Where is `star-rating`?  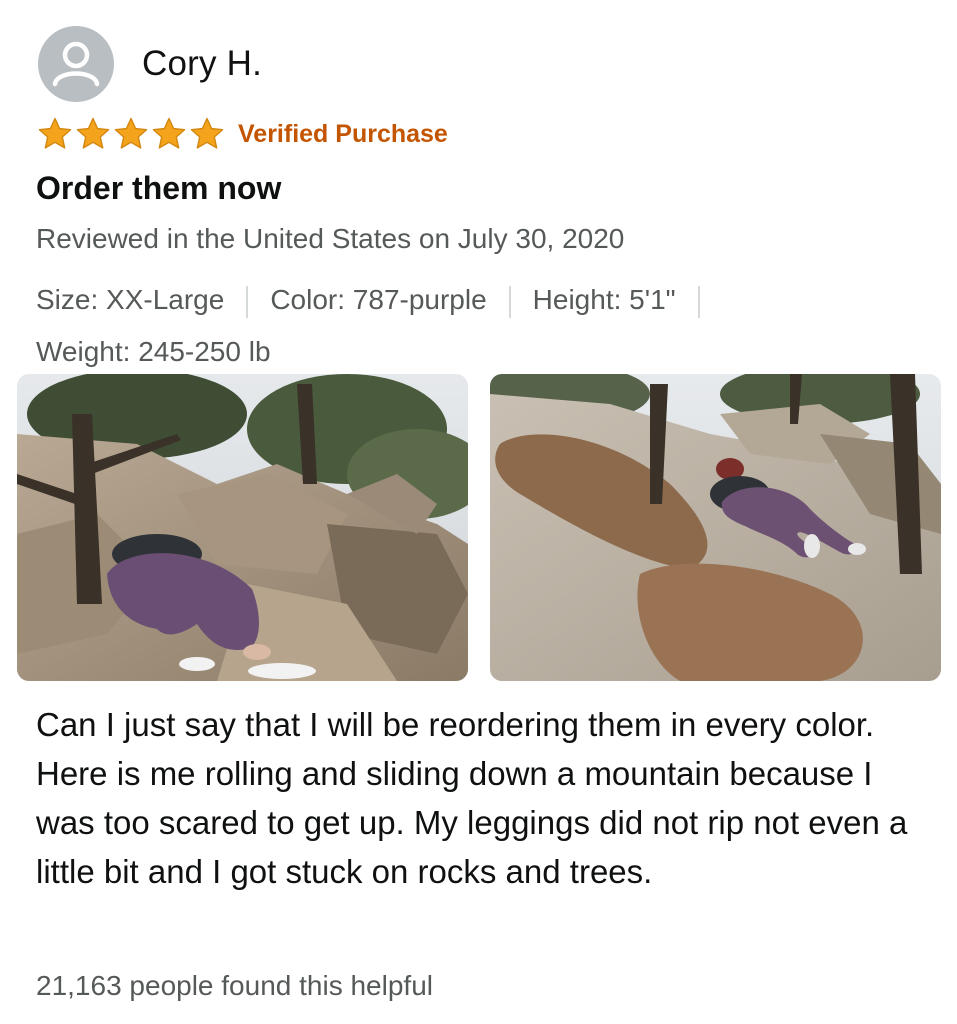
star-rating is located at coordinates (131, 134).